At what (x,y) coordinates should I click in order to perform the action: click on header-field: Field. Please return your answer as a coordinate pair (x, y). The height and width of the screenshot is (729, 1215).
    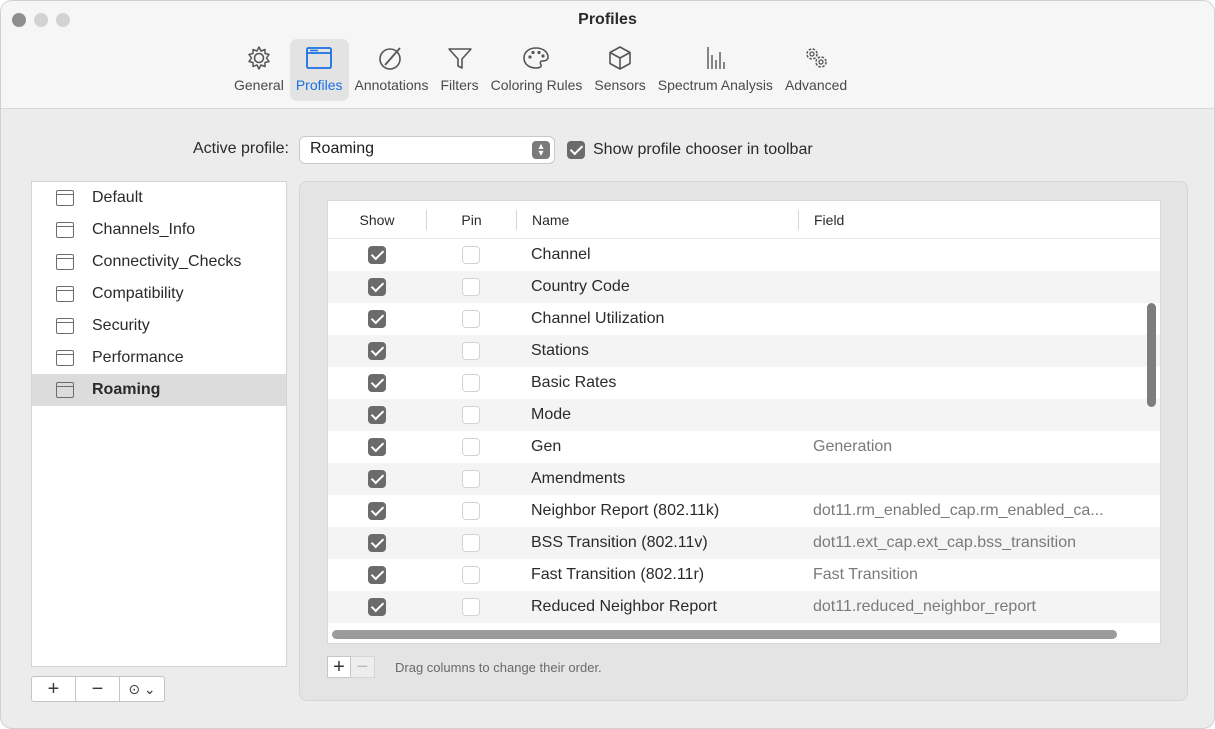
    Looking at the image, I should click on (970, 219).